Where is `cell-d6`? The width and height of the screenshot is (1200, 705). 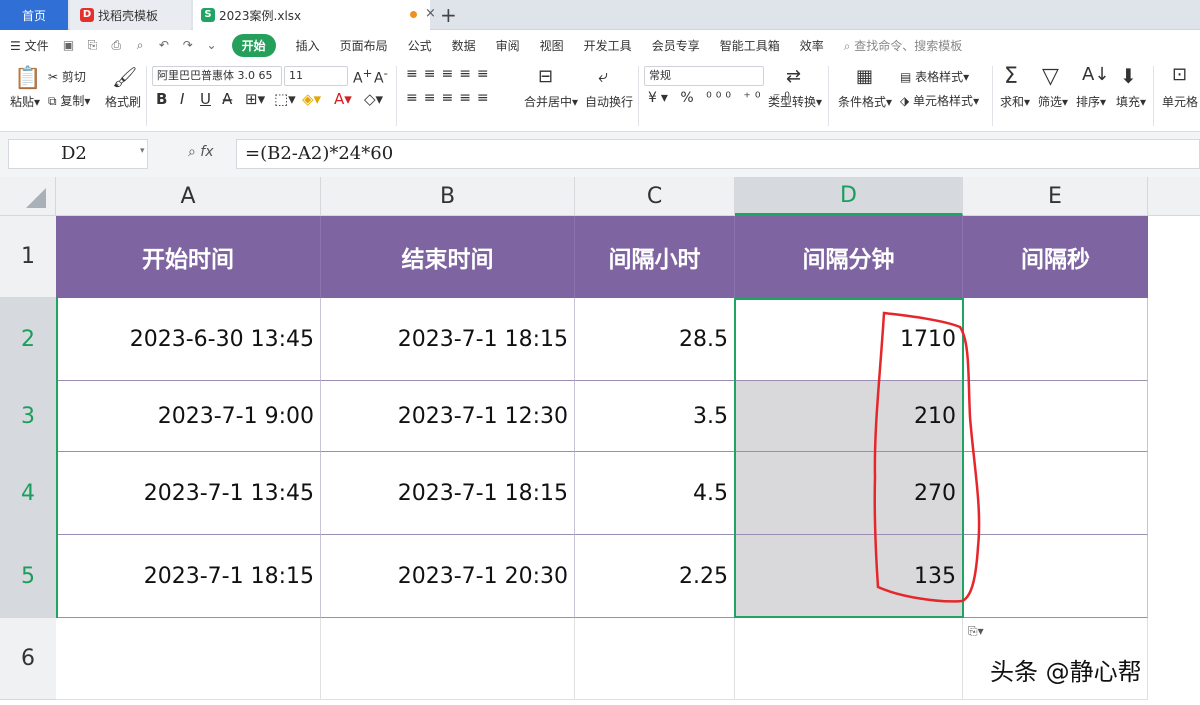
cell-d6 is located at coordinates (849, 659).